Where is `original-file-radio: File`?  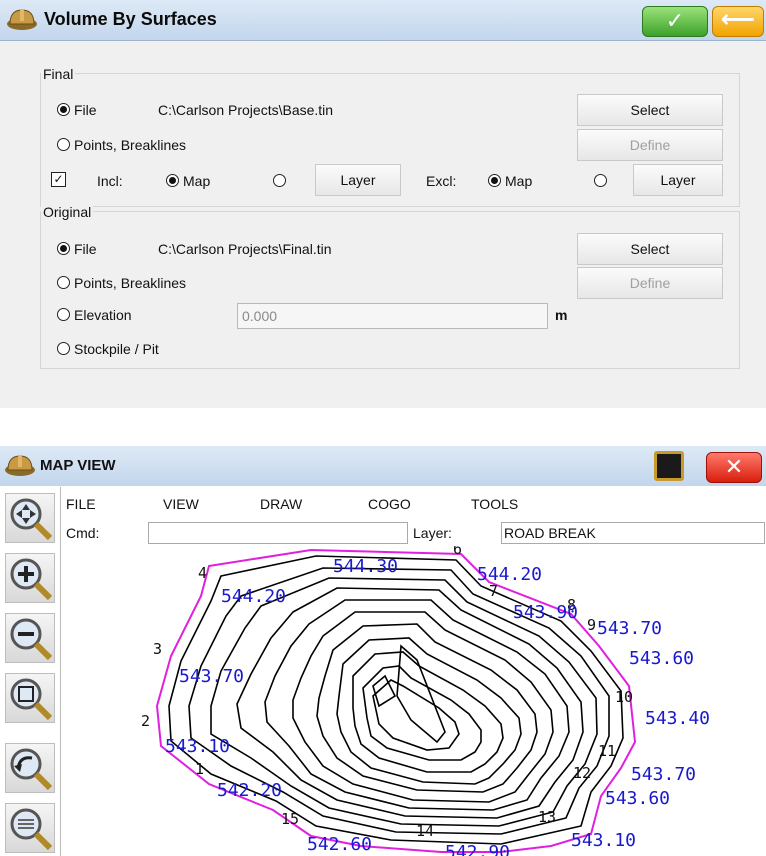 original-file-radio: File is located at coordinates (77, 249).